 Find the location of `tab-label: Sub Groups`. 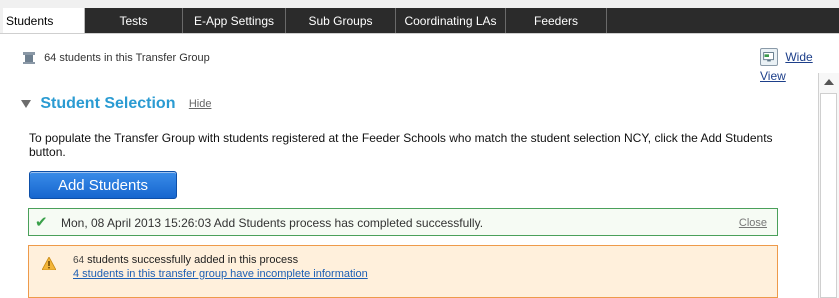

tab-label: Sub Groups is located at coordinates (340, 21).